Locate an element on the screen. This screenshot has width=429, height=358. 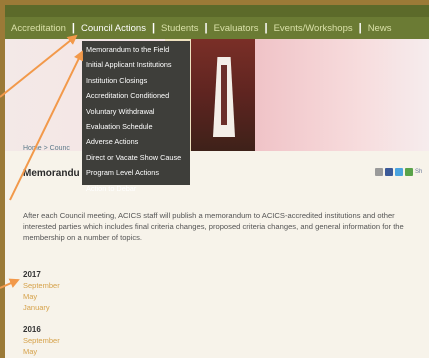
dropdown-item-memorandum: Memorandum to the Field is located at coordinates (136, 49).